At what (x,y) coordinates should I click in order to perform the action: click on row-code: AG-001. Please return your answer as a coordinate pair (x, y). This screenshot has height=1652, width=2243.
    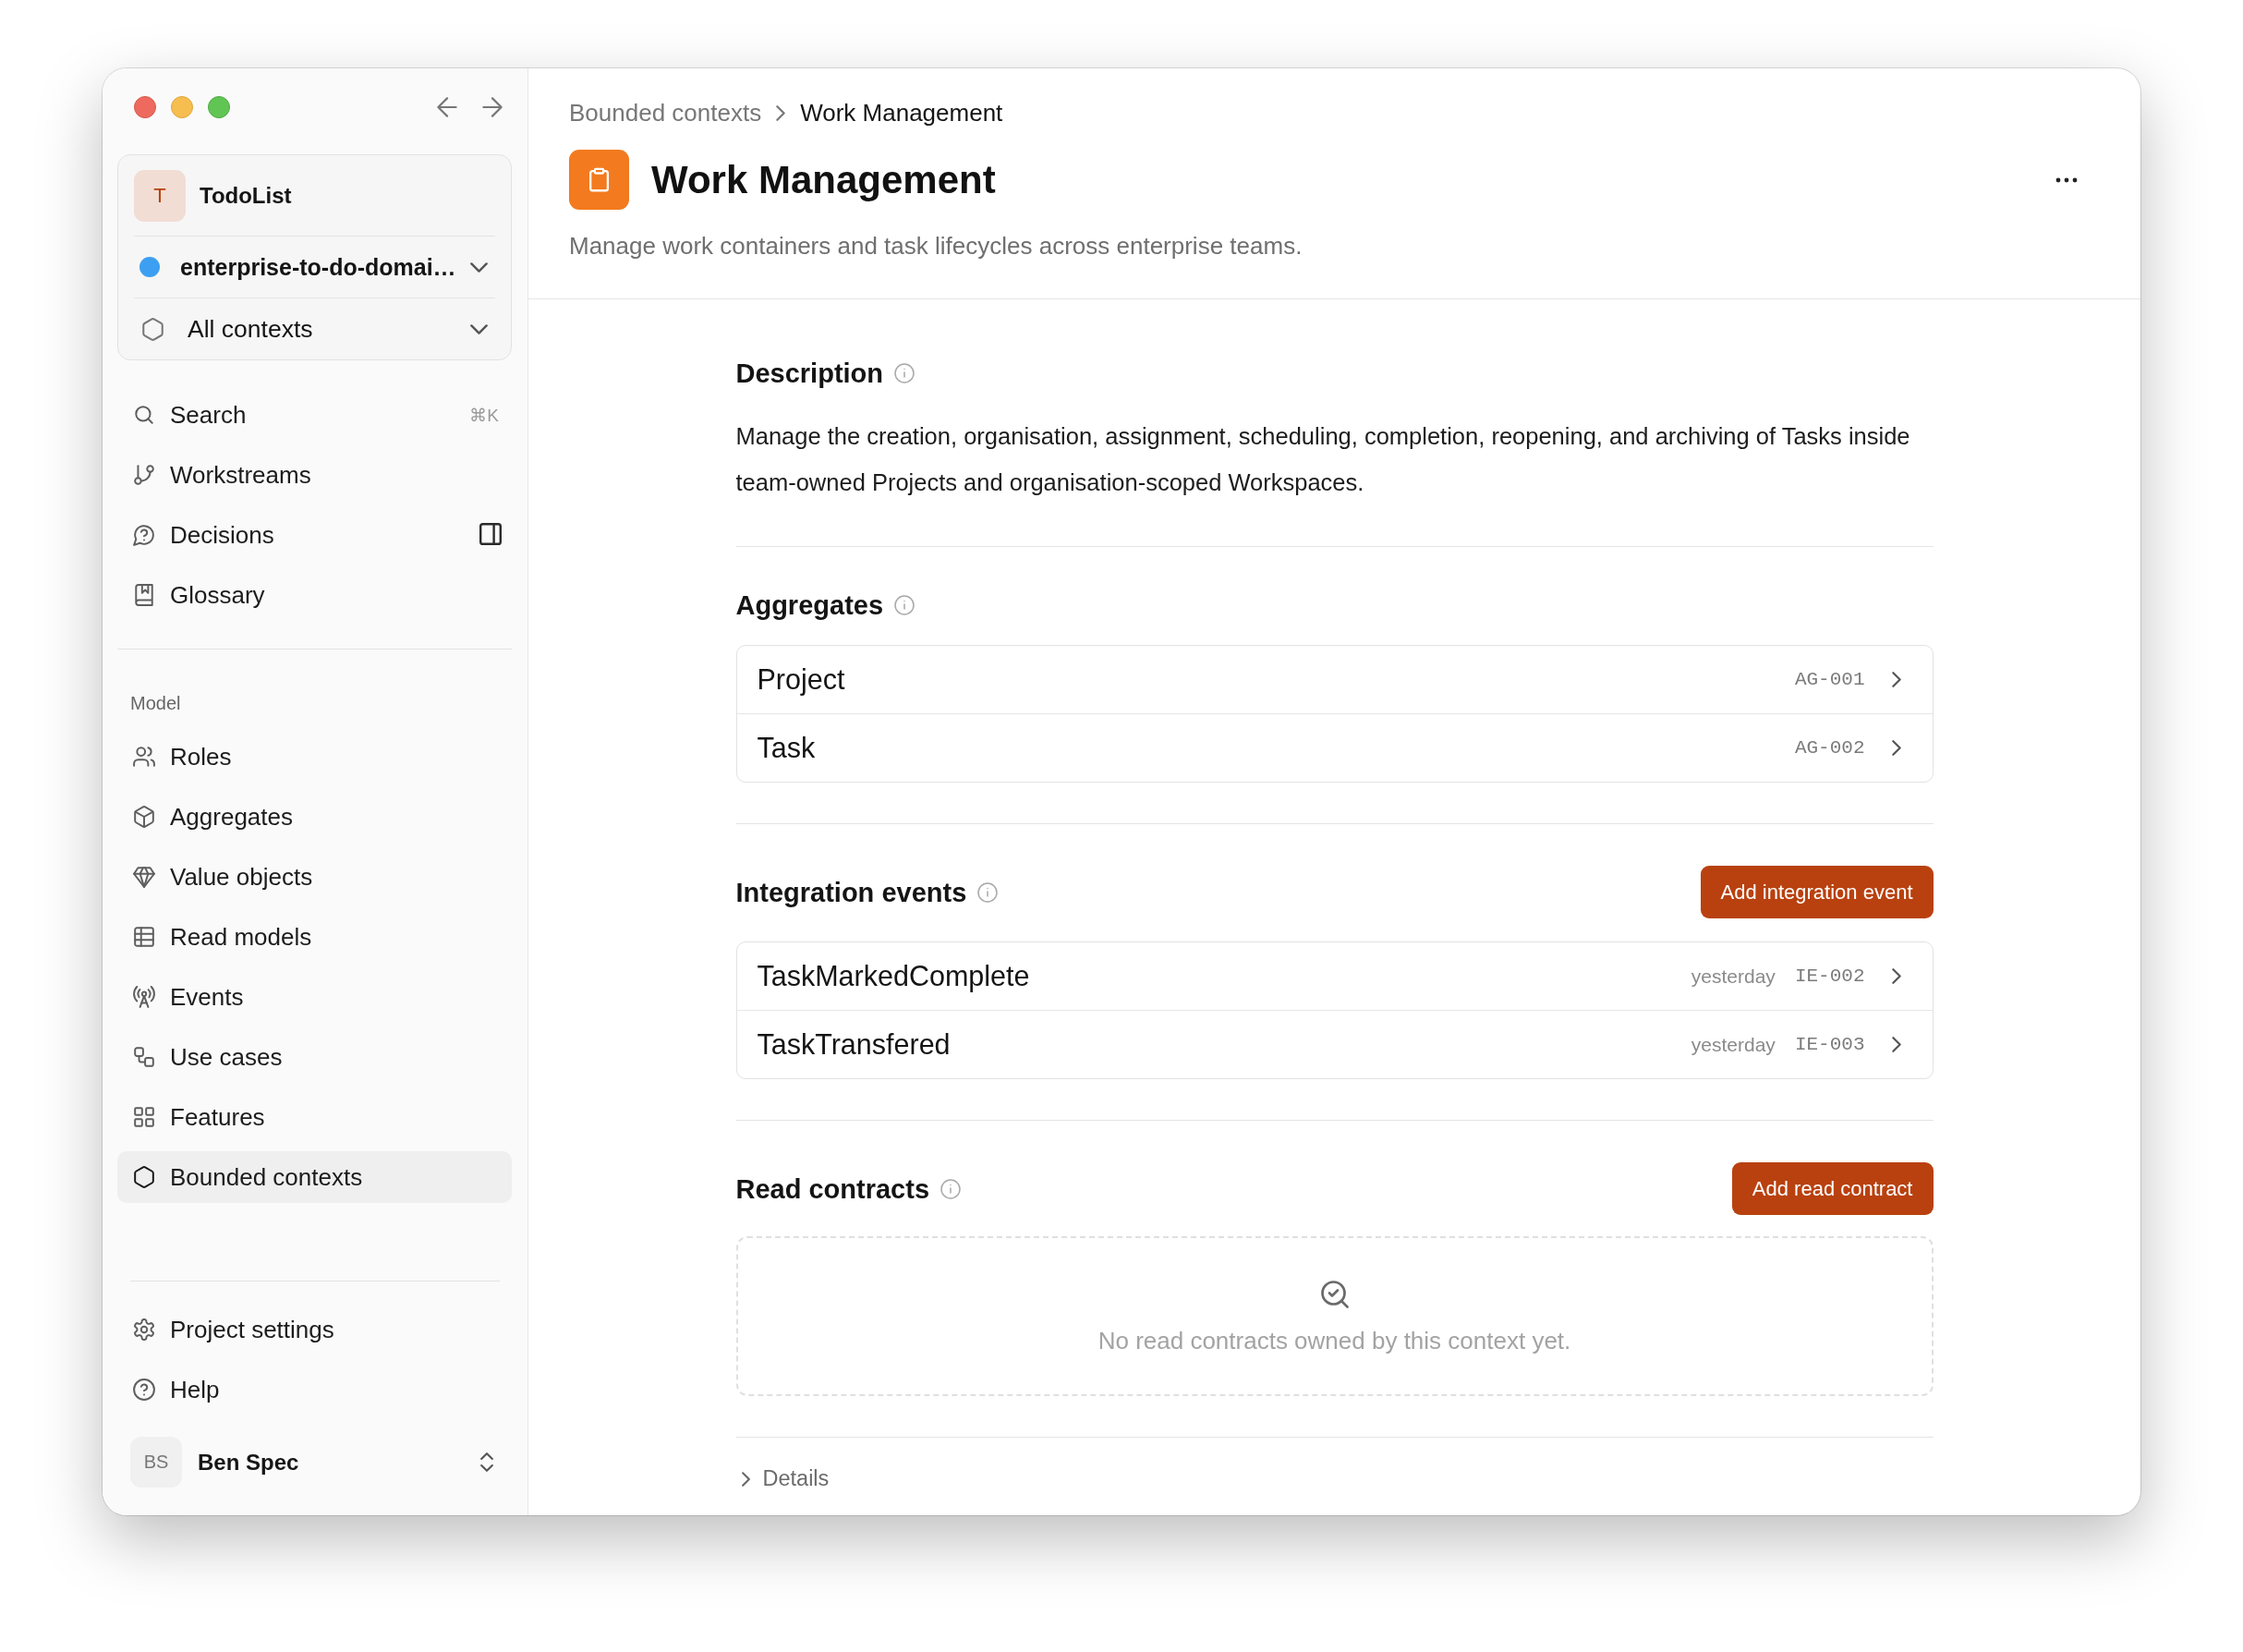
    Looking at the image, I should click on (1829, 679).